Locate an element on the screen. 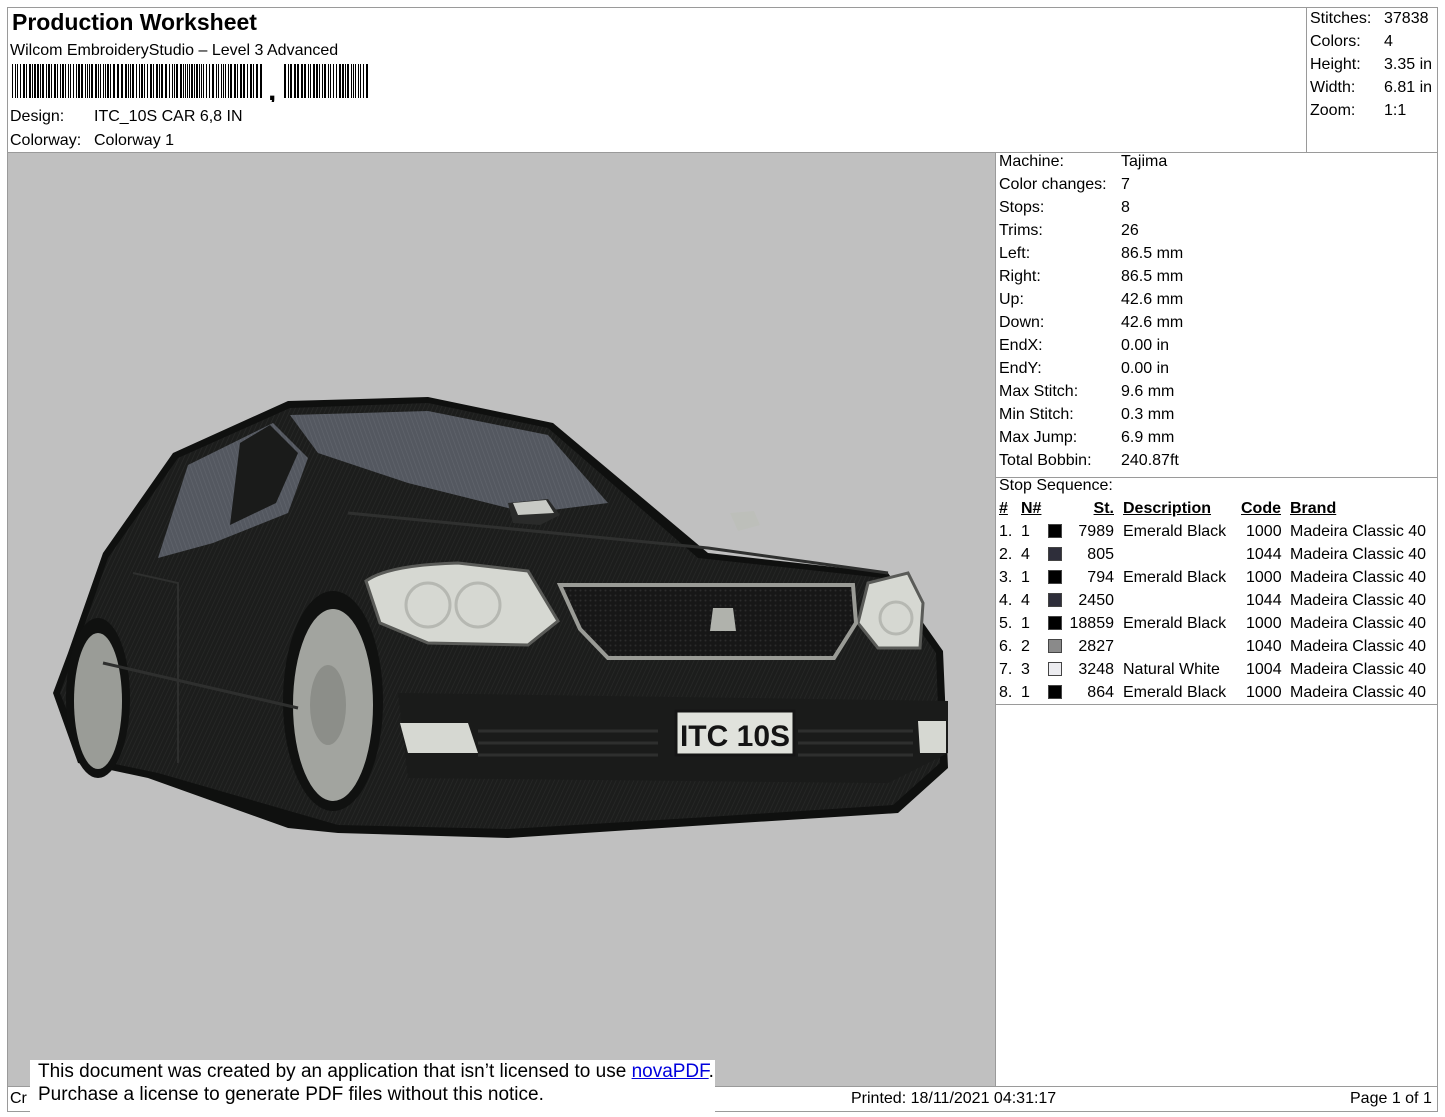 This screenshot has width=1445, height=1117. needle-number: 3 is located at coordinates (1025, 669).